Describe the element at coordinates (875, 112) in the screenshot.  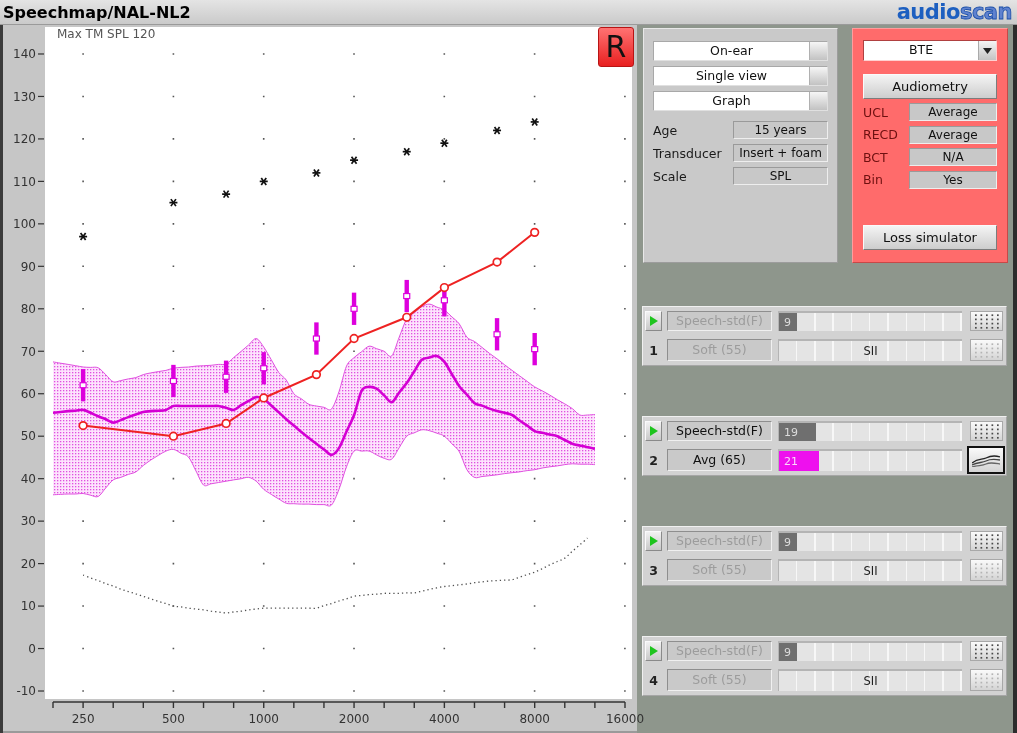
I see `field-label: UCL` at that location.